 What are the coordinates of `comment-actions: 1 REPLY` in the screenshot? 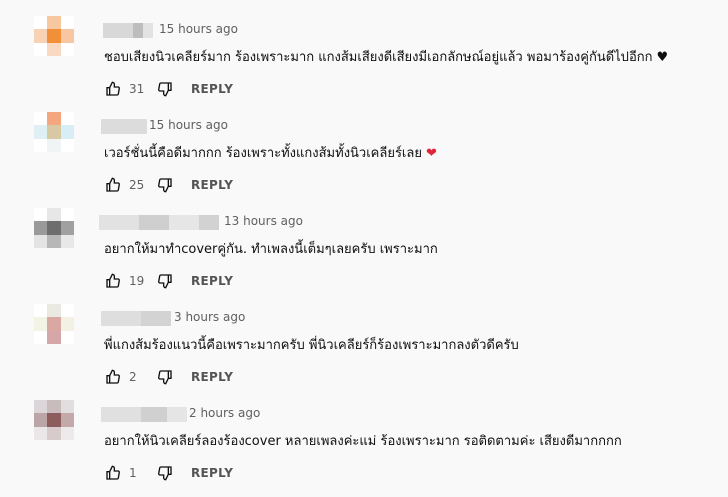 It's located at (168, 473).